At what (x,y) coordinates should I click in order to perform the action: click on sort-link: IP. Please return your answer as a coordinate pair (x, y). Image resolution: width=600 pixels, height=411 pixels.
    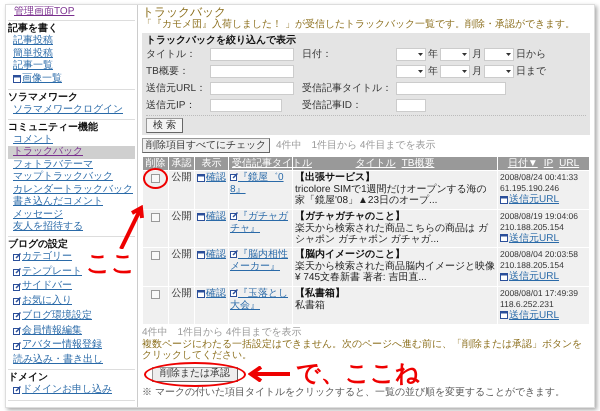
    Looking at the image, I should click on (549, 163).